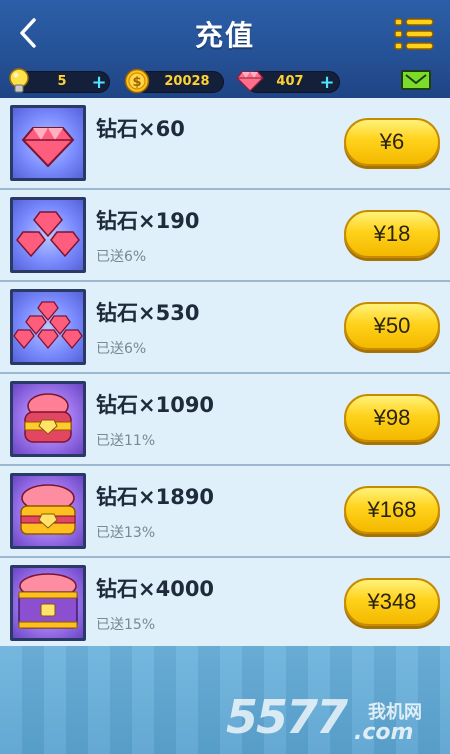 The image size is (450, 754). I want to click on buy-button: ¥6, so click(392, 142).